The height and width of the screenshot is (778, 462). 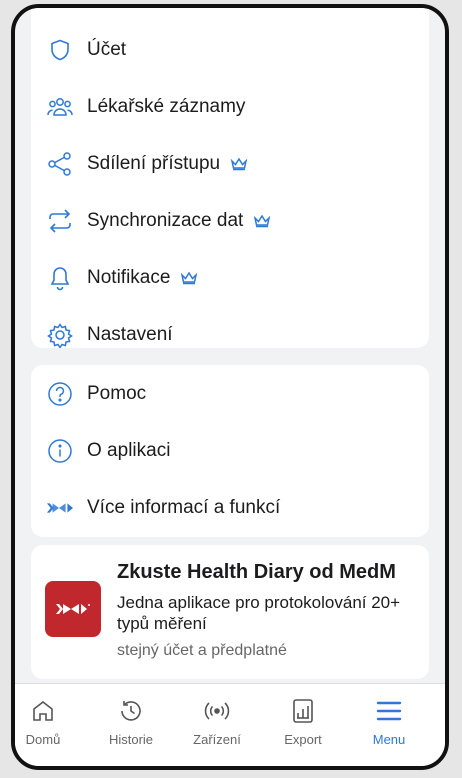 What do you see at coordinates (166, 106) in the screenshot?
I see `menu-item-label: Lékařské záznamy` at bounding box center [166, 106].